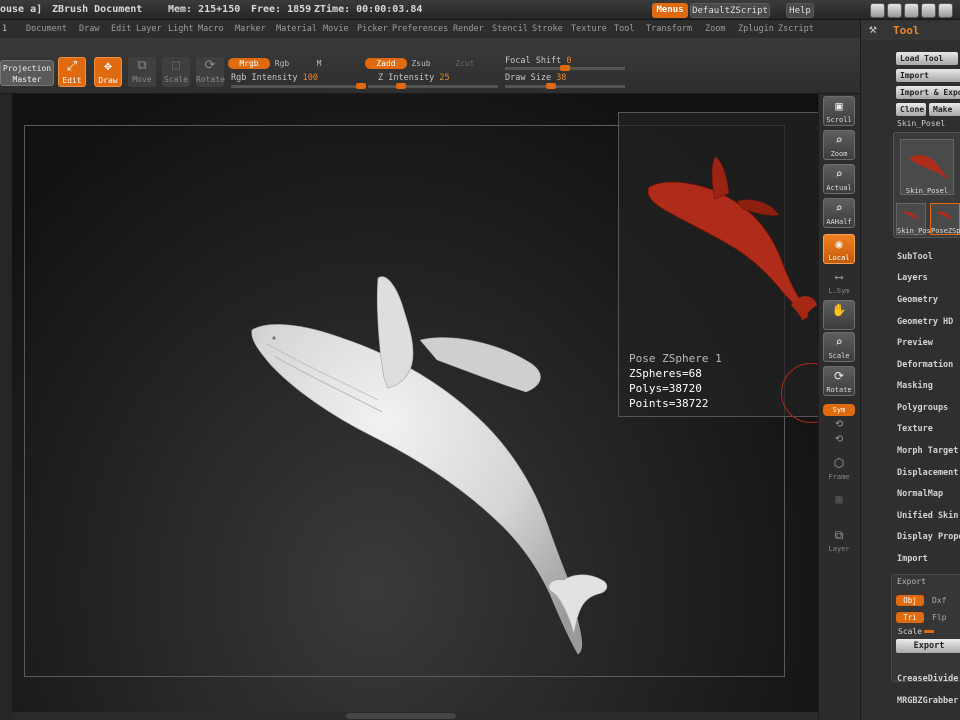  Describe the element at coordinates (210, 72) in the screenshot. I see `rotate-button: ⟳ Rotate` at that location.